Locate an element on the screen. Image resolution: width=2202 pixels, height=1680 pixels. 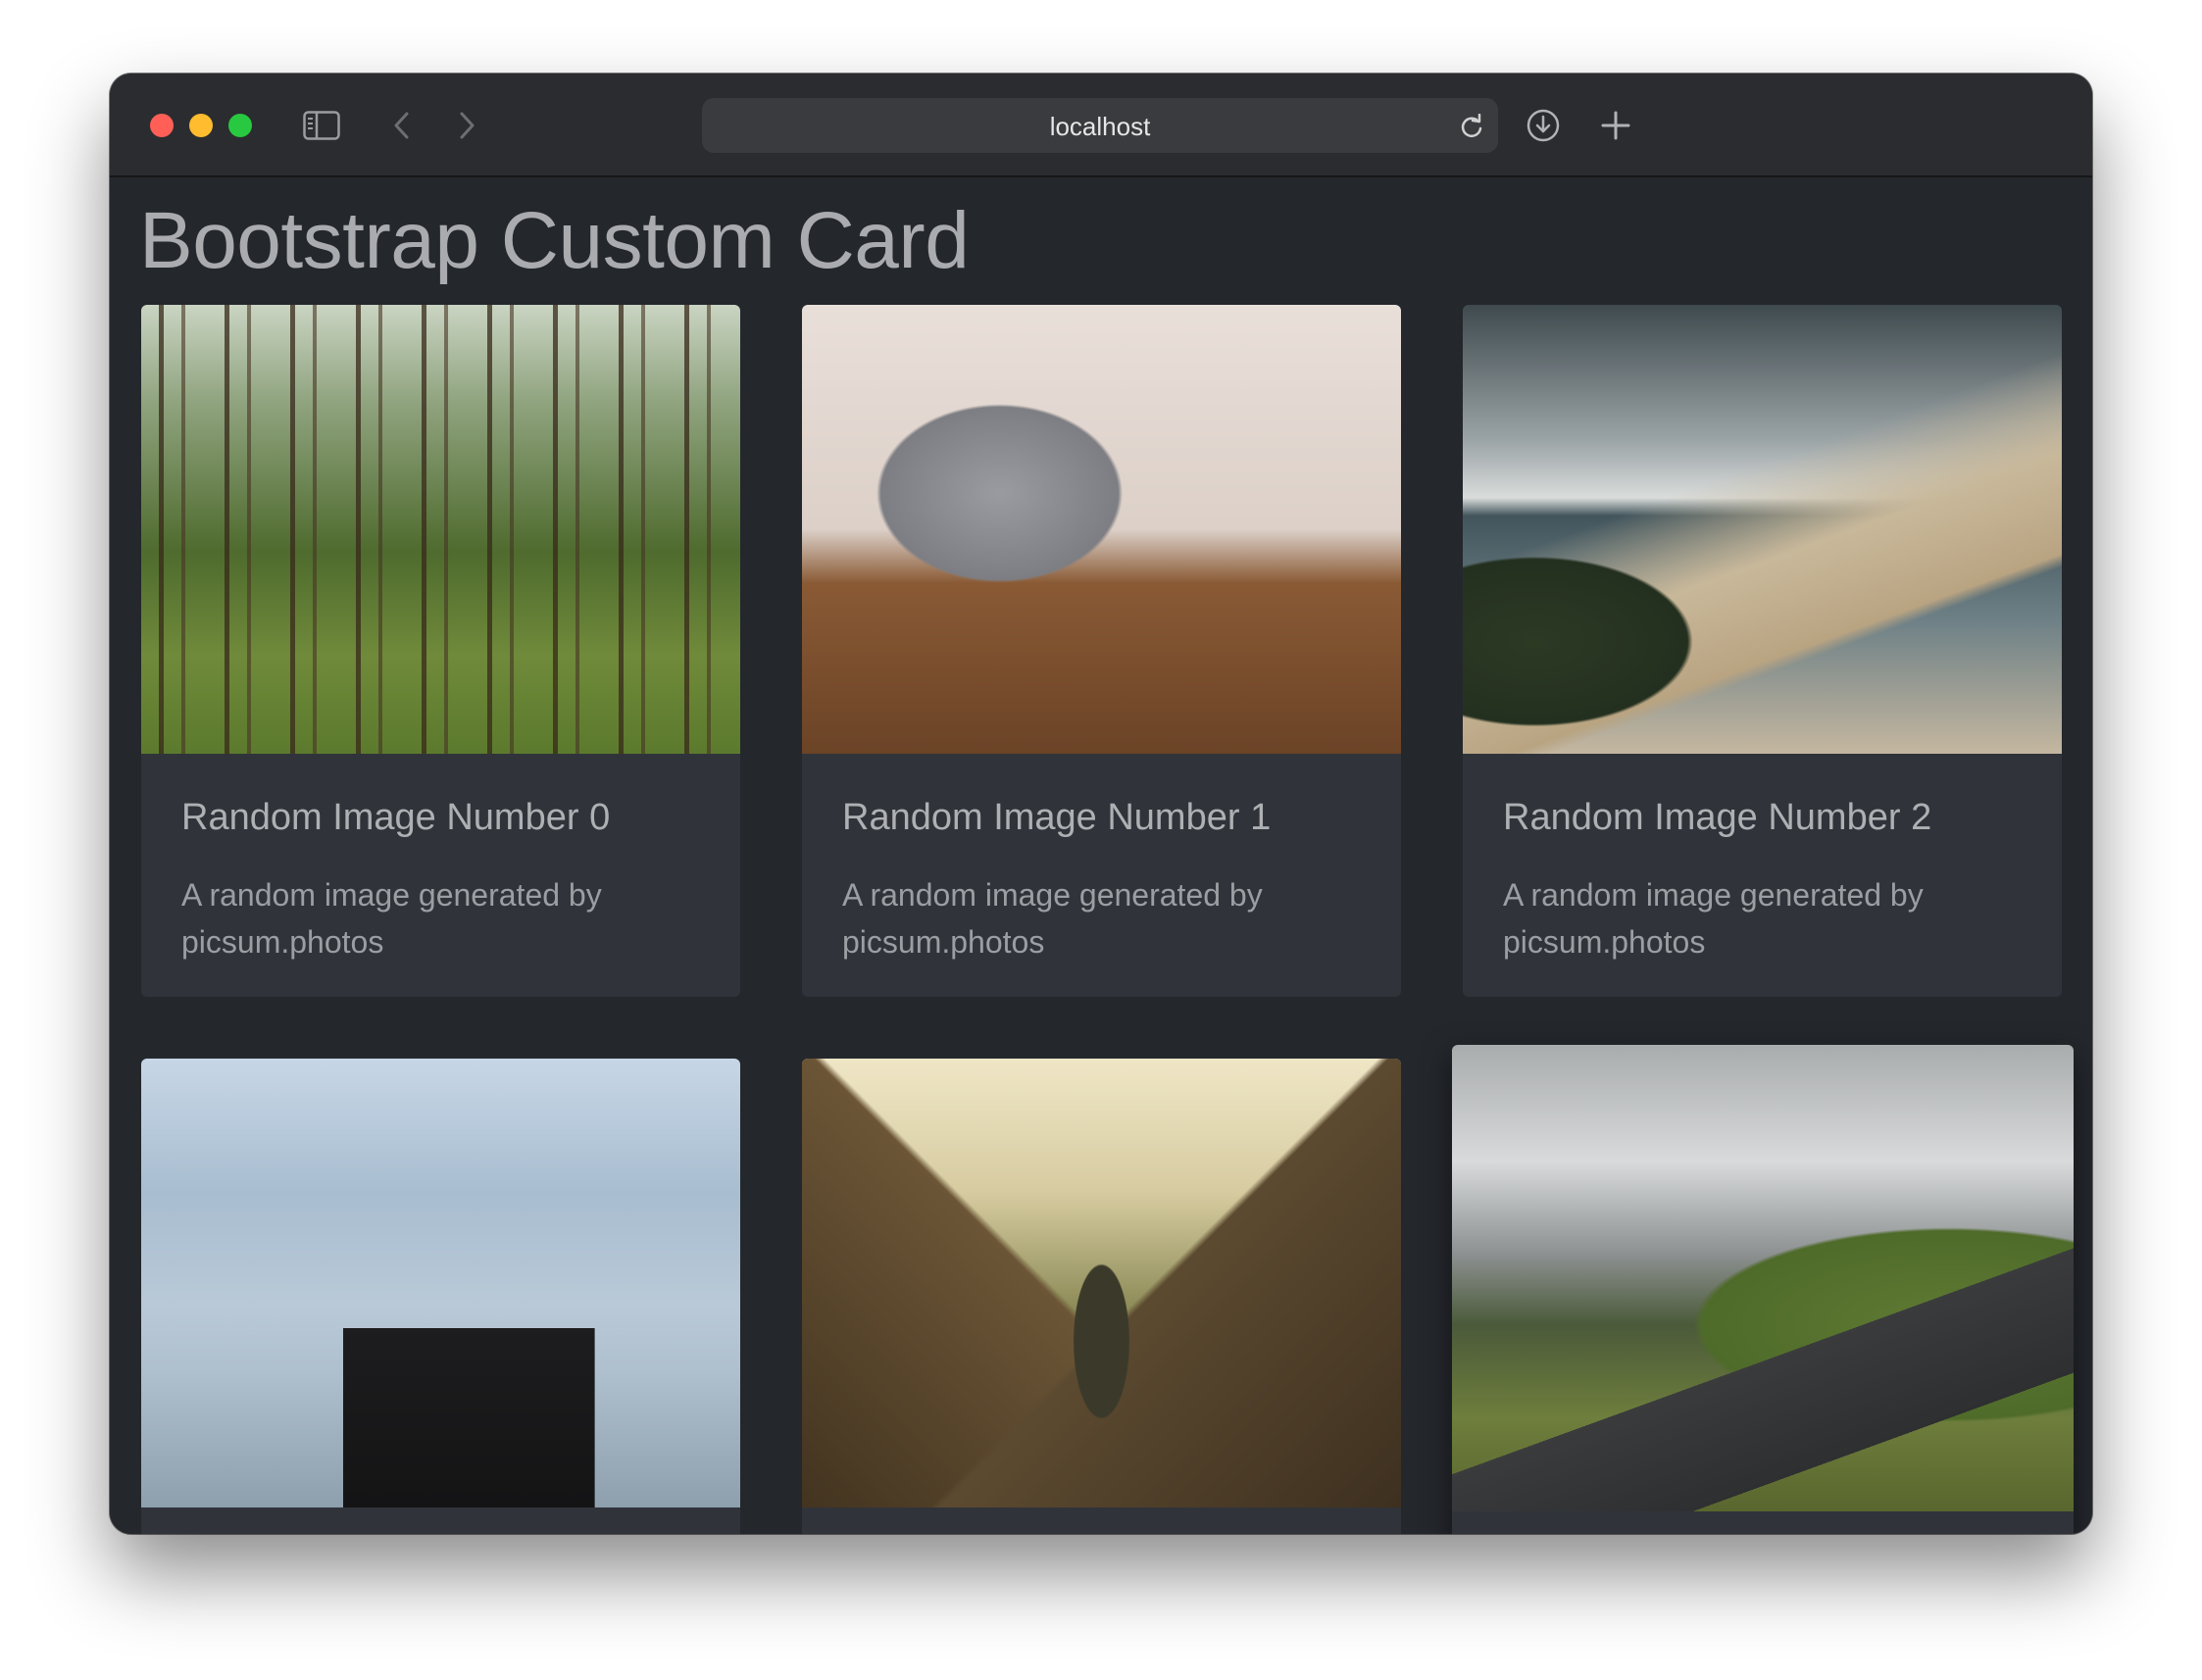
card-title: Random Image Number 2 is located at coordinates (1718, 817).